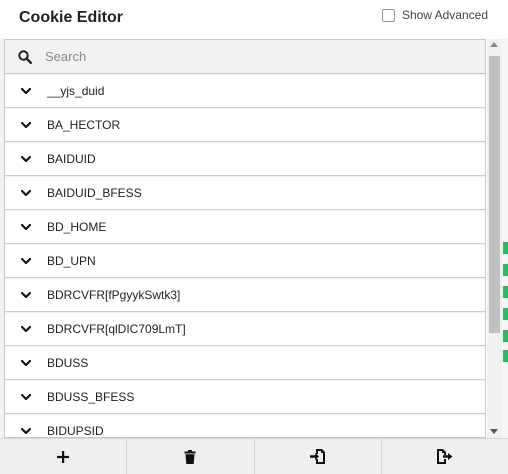  I want to click on cookie-row: BDRCVFR[qlDIC709LmT], so click(245, 329).